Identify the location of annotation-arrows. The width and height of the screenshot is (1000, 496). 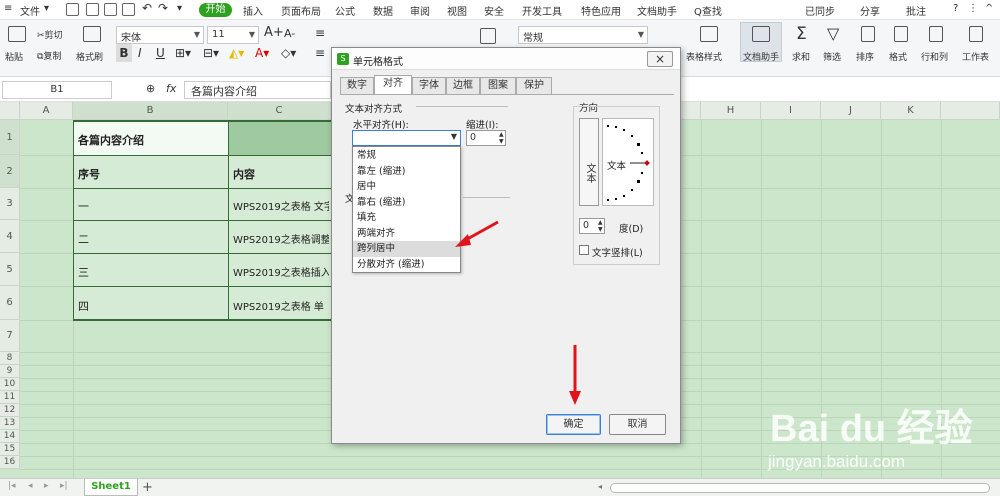
(518, 312).